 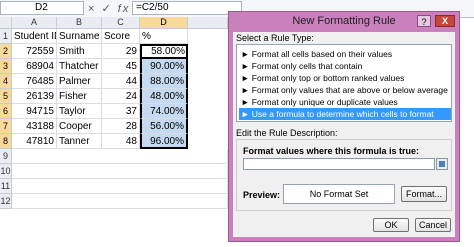 What do you see at coordinates (445, 21) in the screenshot?
I see `close-button: X` at bounding box center [445, 21].